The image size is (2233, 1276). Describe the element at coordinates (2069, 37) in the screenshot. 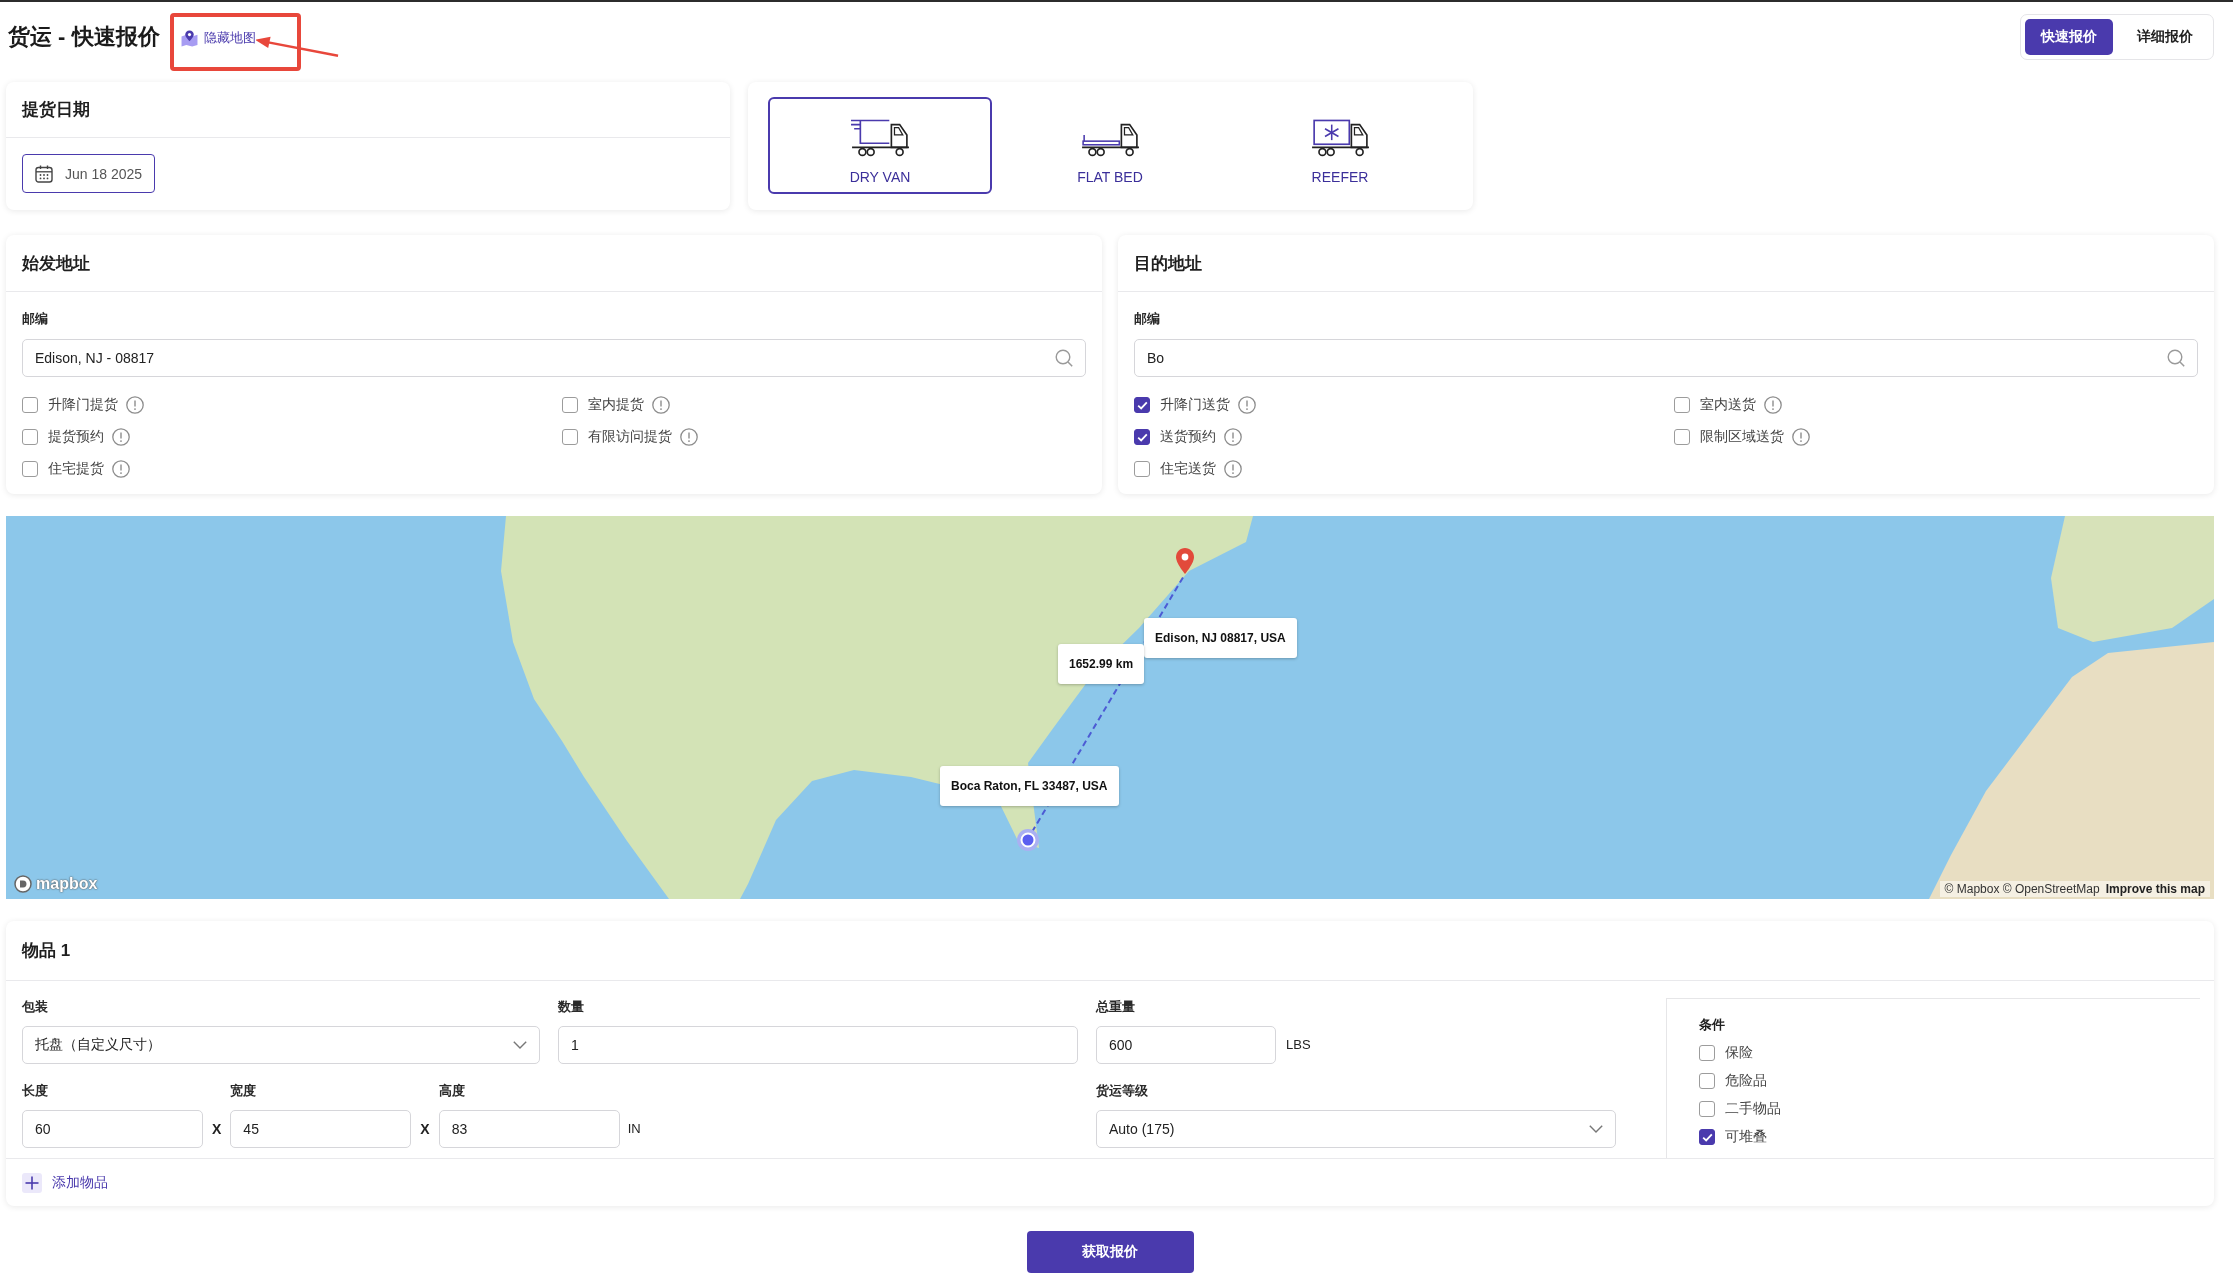

I see `quote-mode-tab: 快速报价` at that location.